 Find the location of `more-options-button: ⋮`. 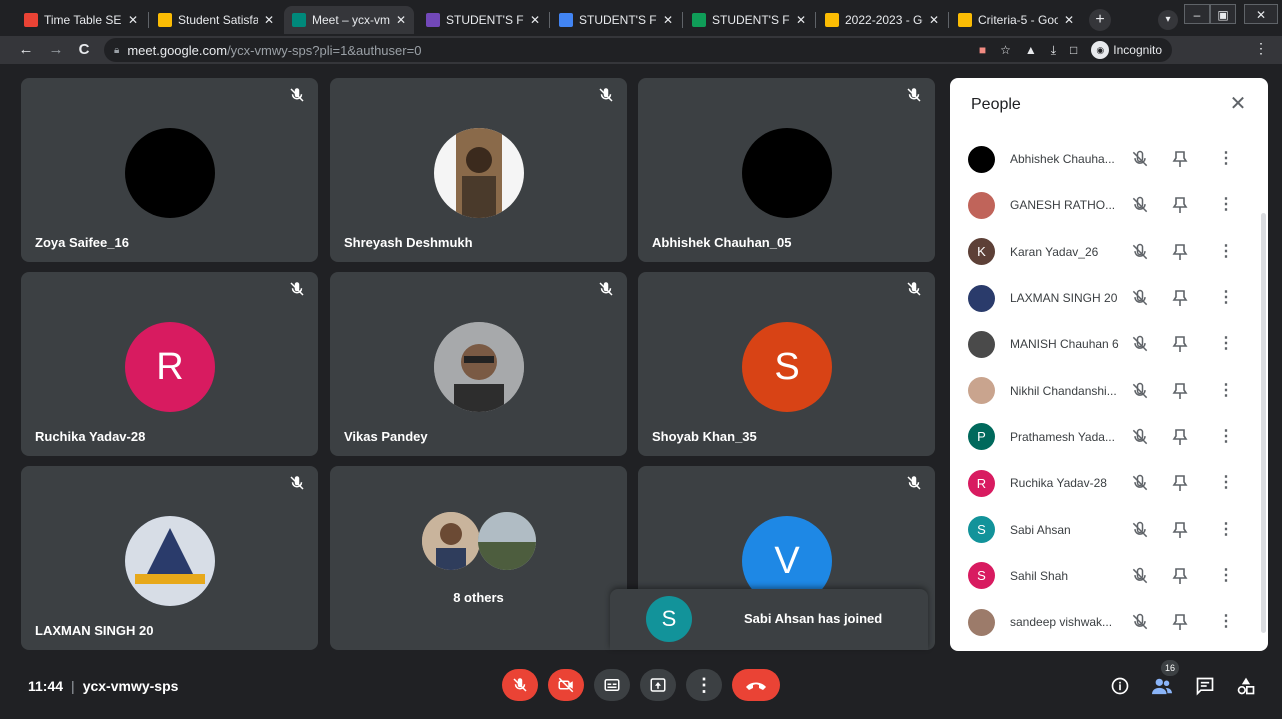

more-options-button: ⋮ is located at coordinates (704, 685).